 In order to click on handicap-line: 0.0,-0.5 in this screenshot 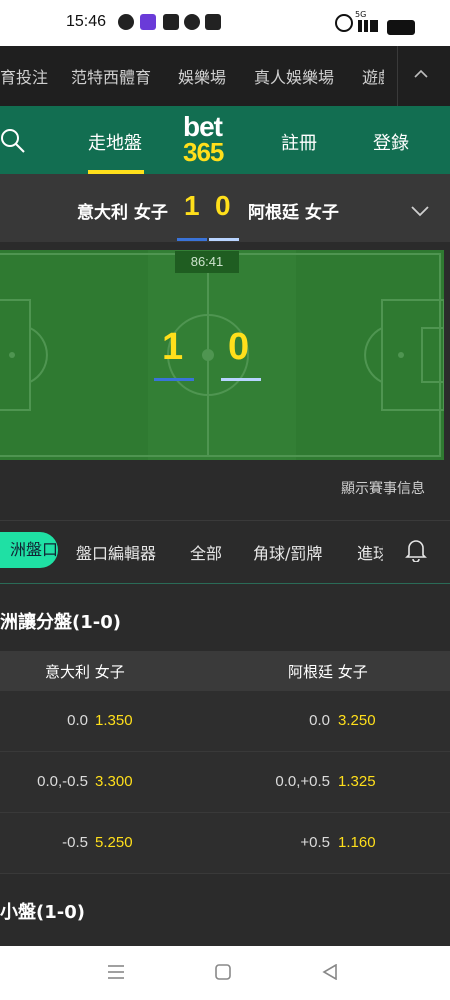, I will do `click(62, 781)`.